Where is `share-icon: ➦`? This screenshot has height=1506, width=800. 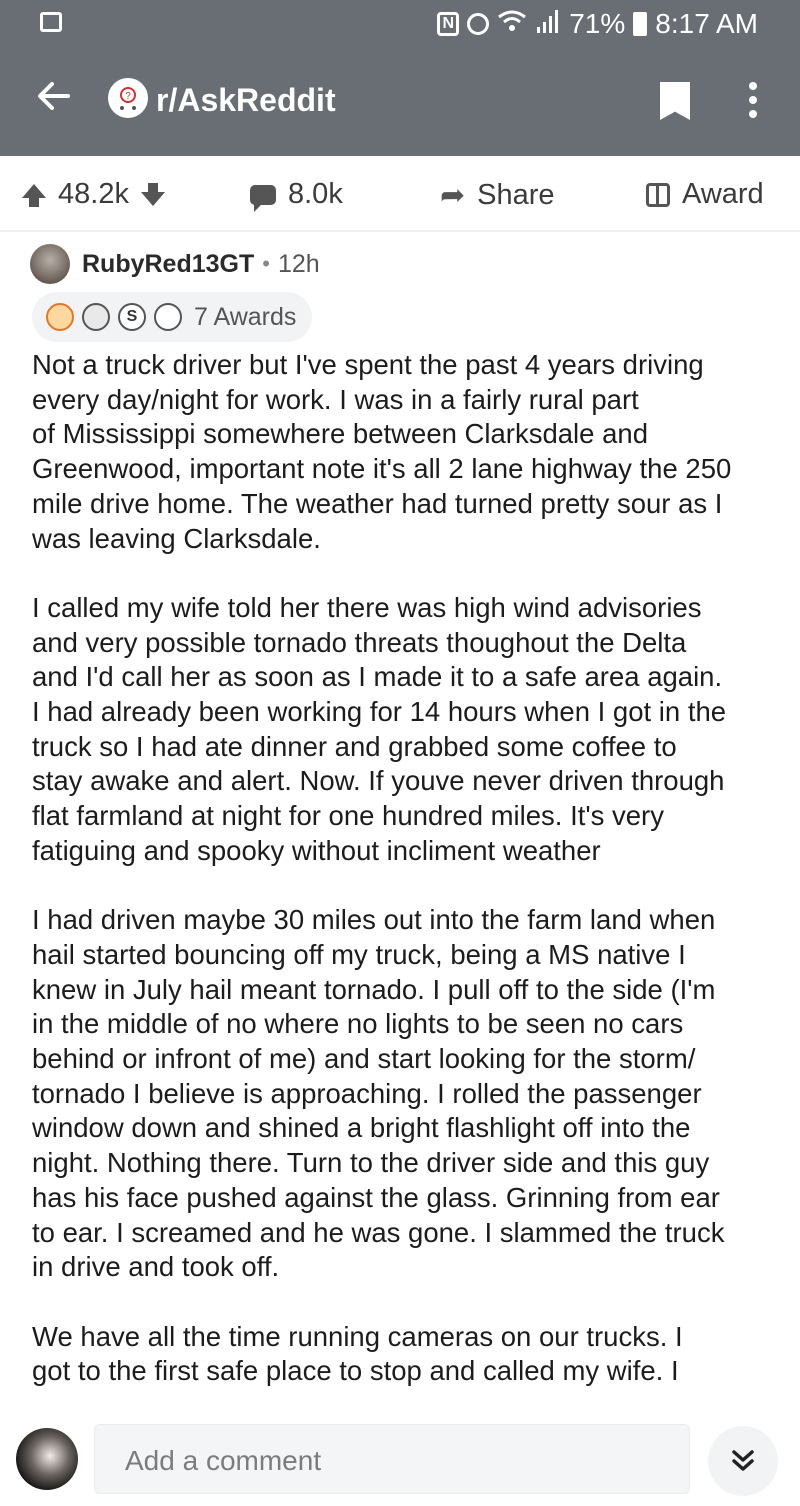
share-icon: ➦ is located at coordinates (453, 195).